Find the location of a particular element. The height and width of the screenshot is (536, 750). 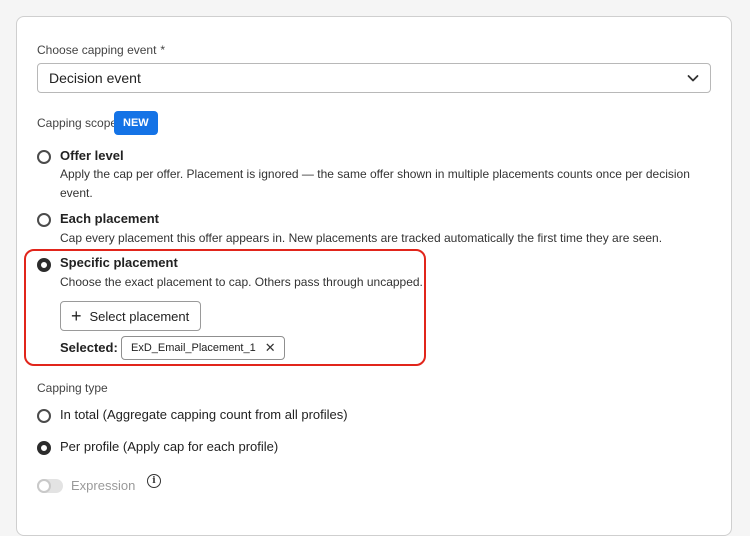

each-placement-title: Each placement is located at coordinates (109, 218).